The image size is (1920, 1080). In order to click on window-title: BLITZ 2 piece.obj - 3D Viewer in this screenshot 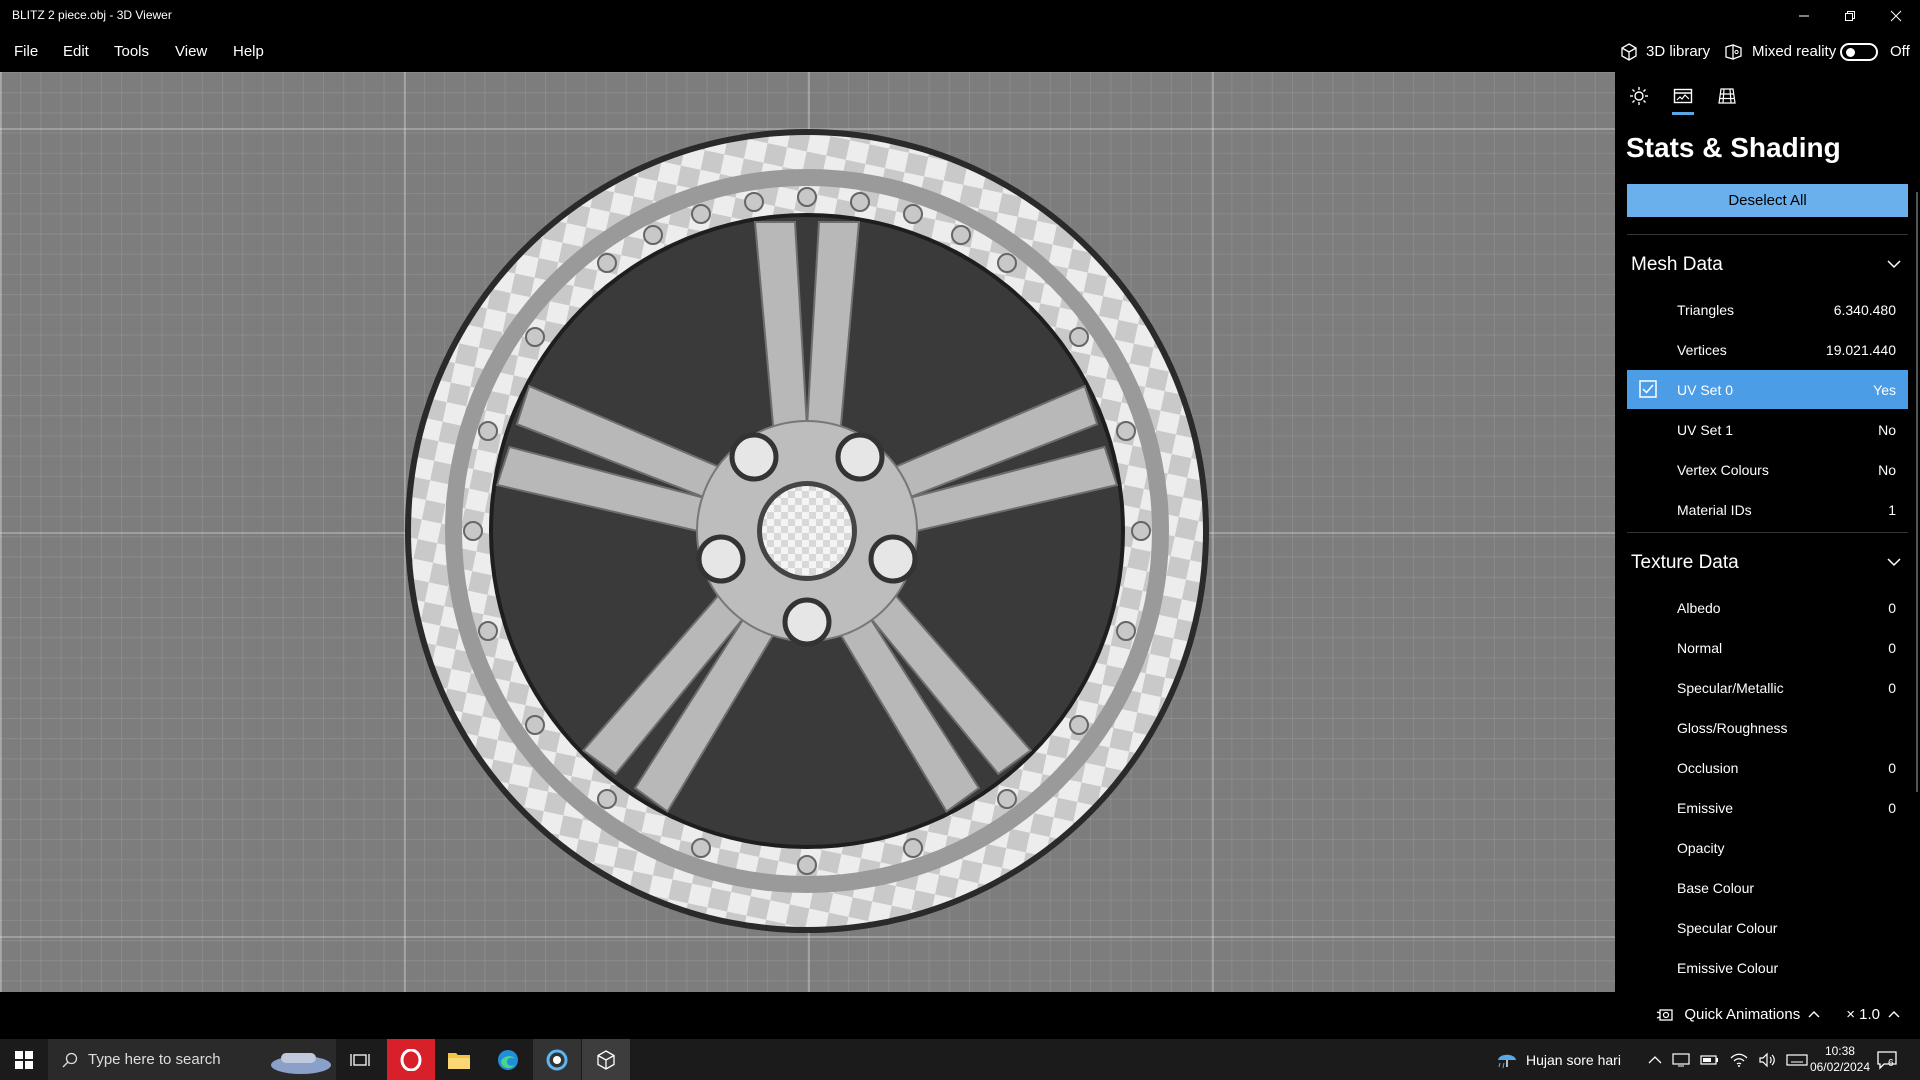, I will do `click(92, 15)`.